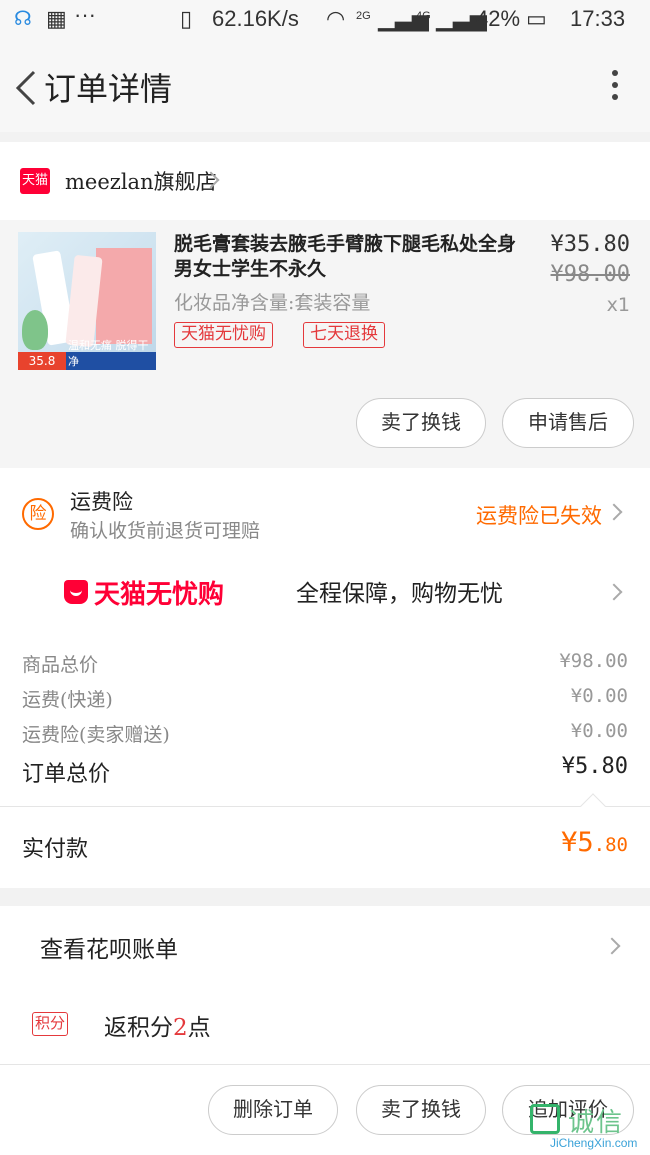 This screenshot has height=1155, width=650. What do you see at coordinates (180, 1028) in the screenshot?
I see `points-count: 2` at bounding box center [180, 1028].